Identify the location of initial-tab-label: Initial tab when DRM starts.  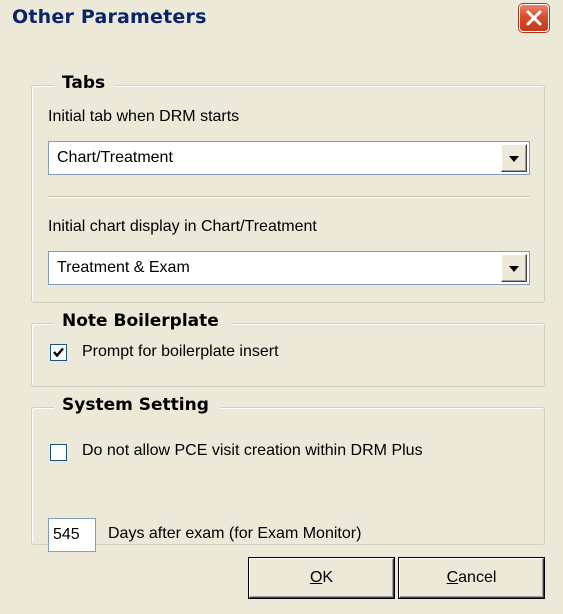
(144, 116).